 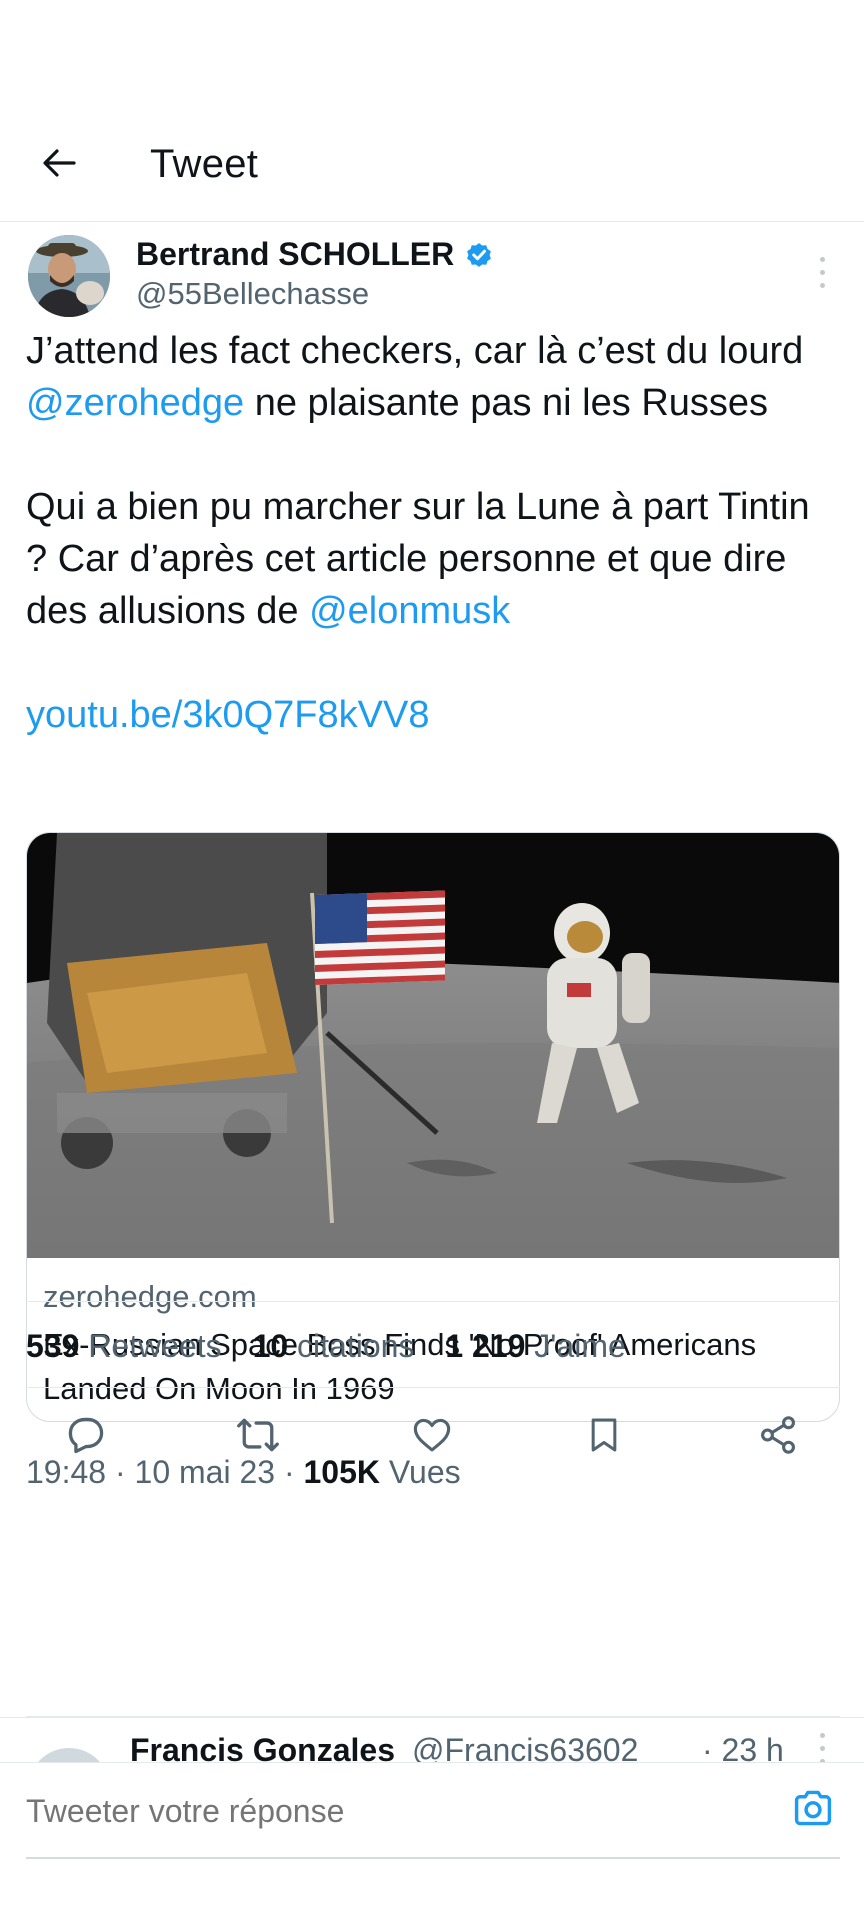 I want to click on arrow-left-icon, so click(x=59, y=163).